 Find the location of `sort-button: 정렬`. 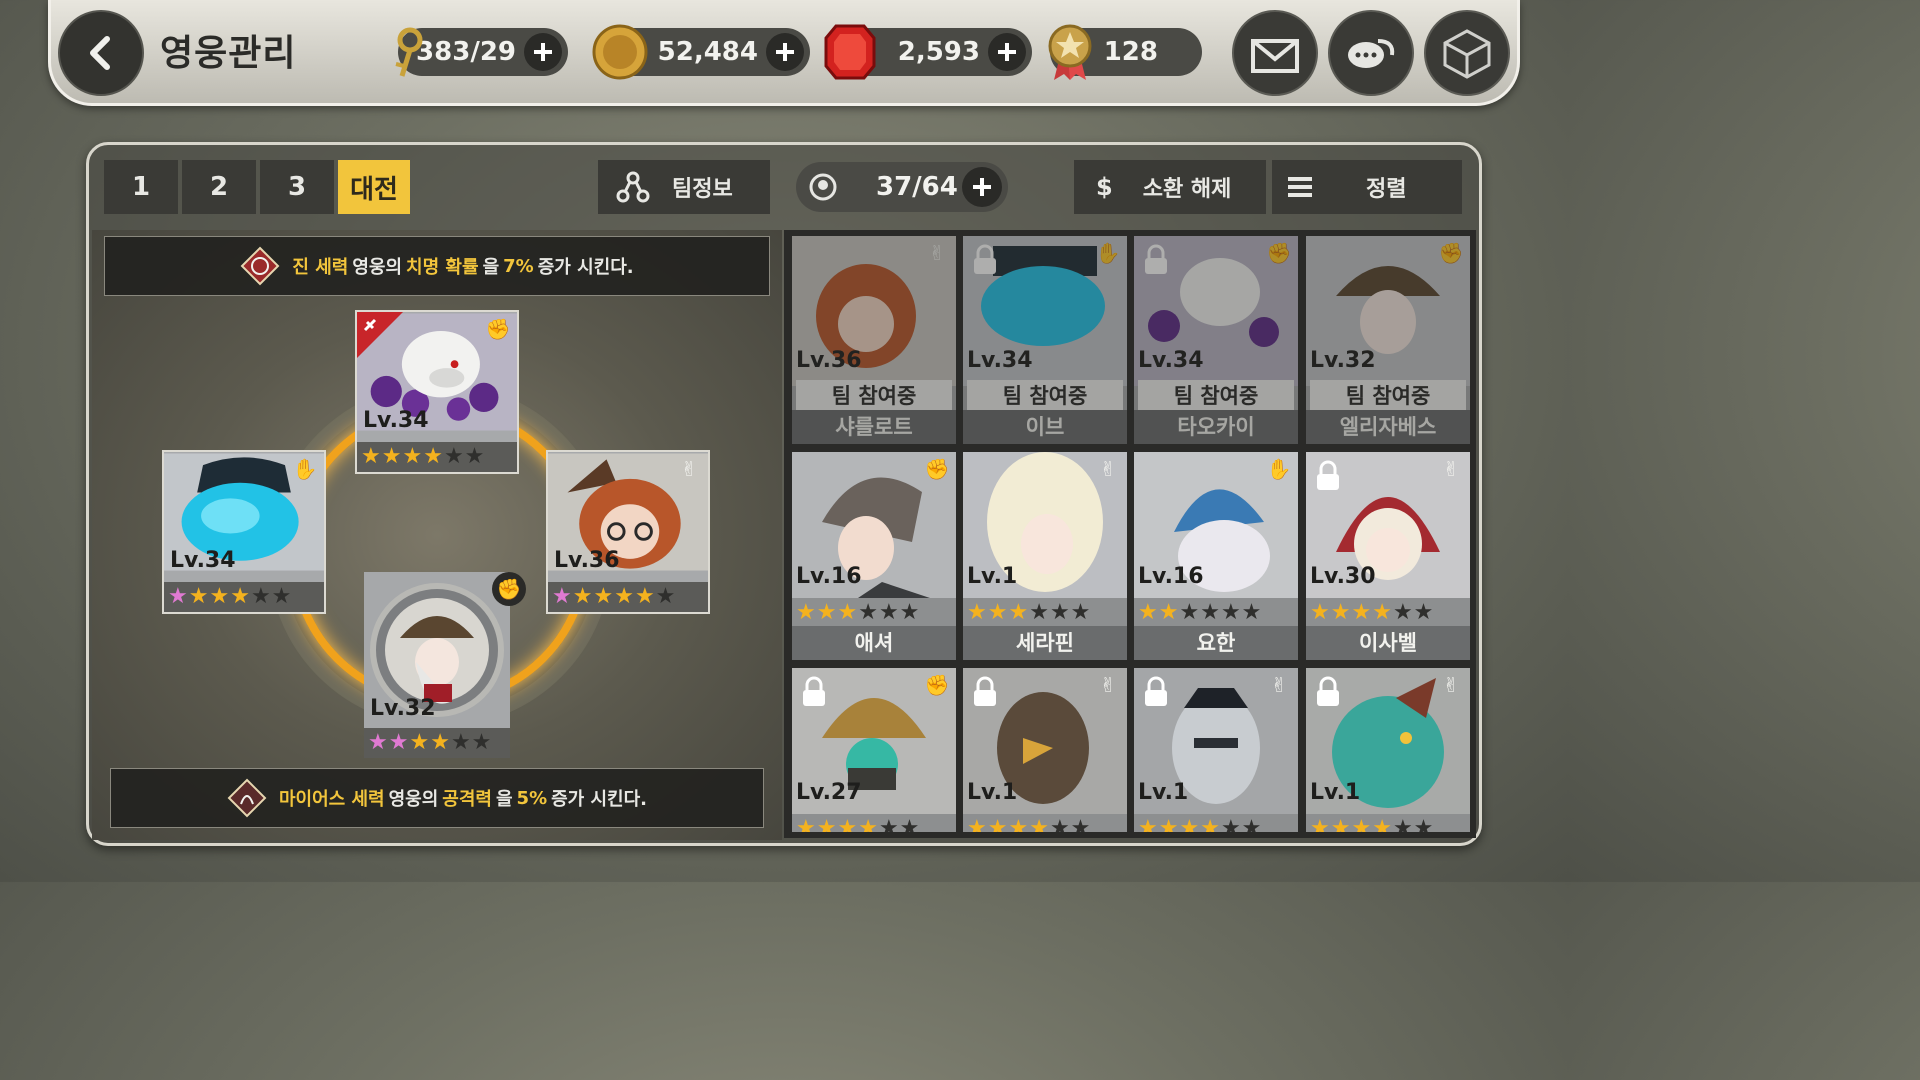

sort-button: 정렬 is located at coordinates (1367, 187).